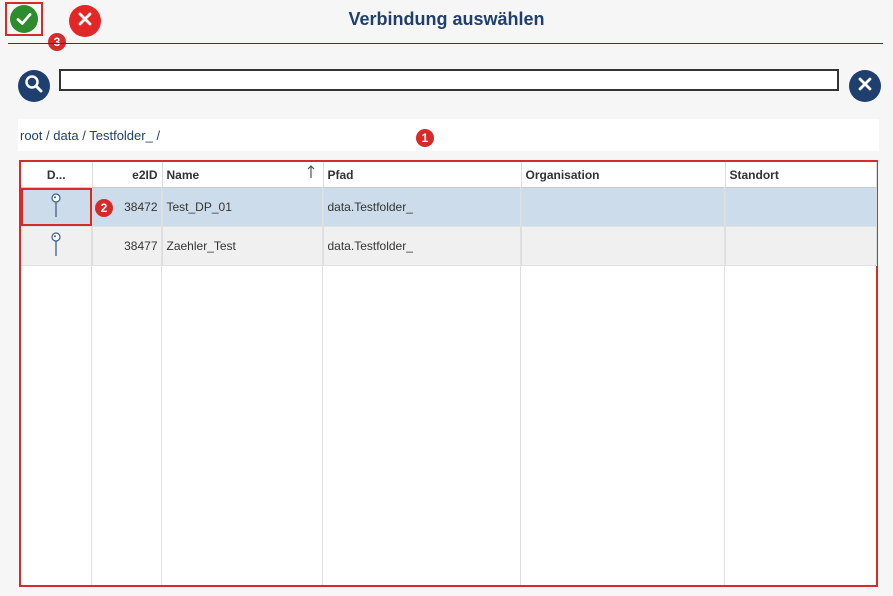 The height and width of the screenshot is (596, 893). I want to click on row-name: Zaehler_Test, so click(243, 246).